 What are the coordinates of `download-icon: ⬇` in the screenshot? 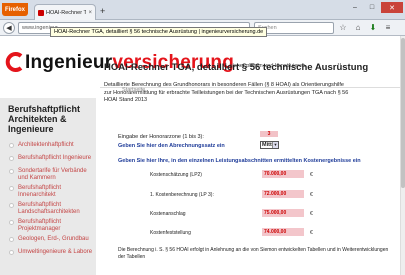 It's located at (373, 28).